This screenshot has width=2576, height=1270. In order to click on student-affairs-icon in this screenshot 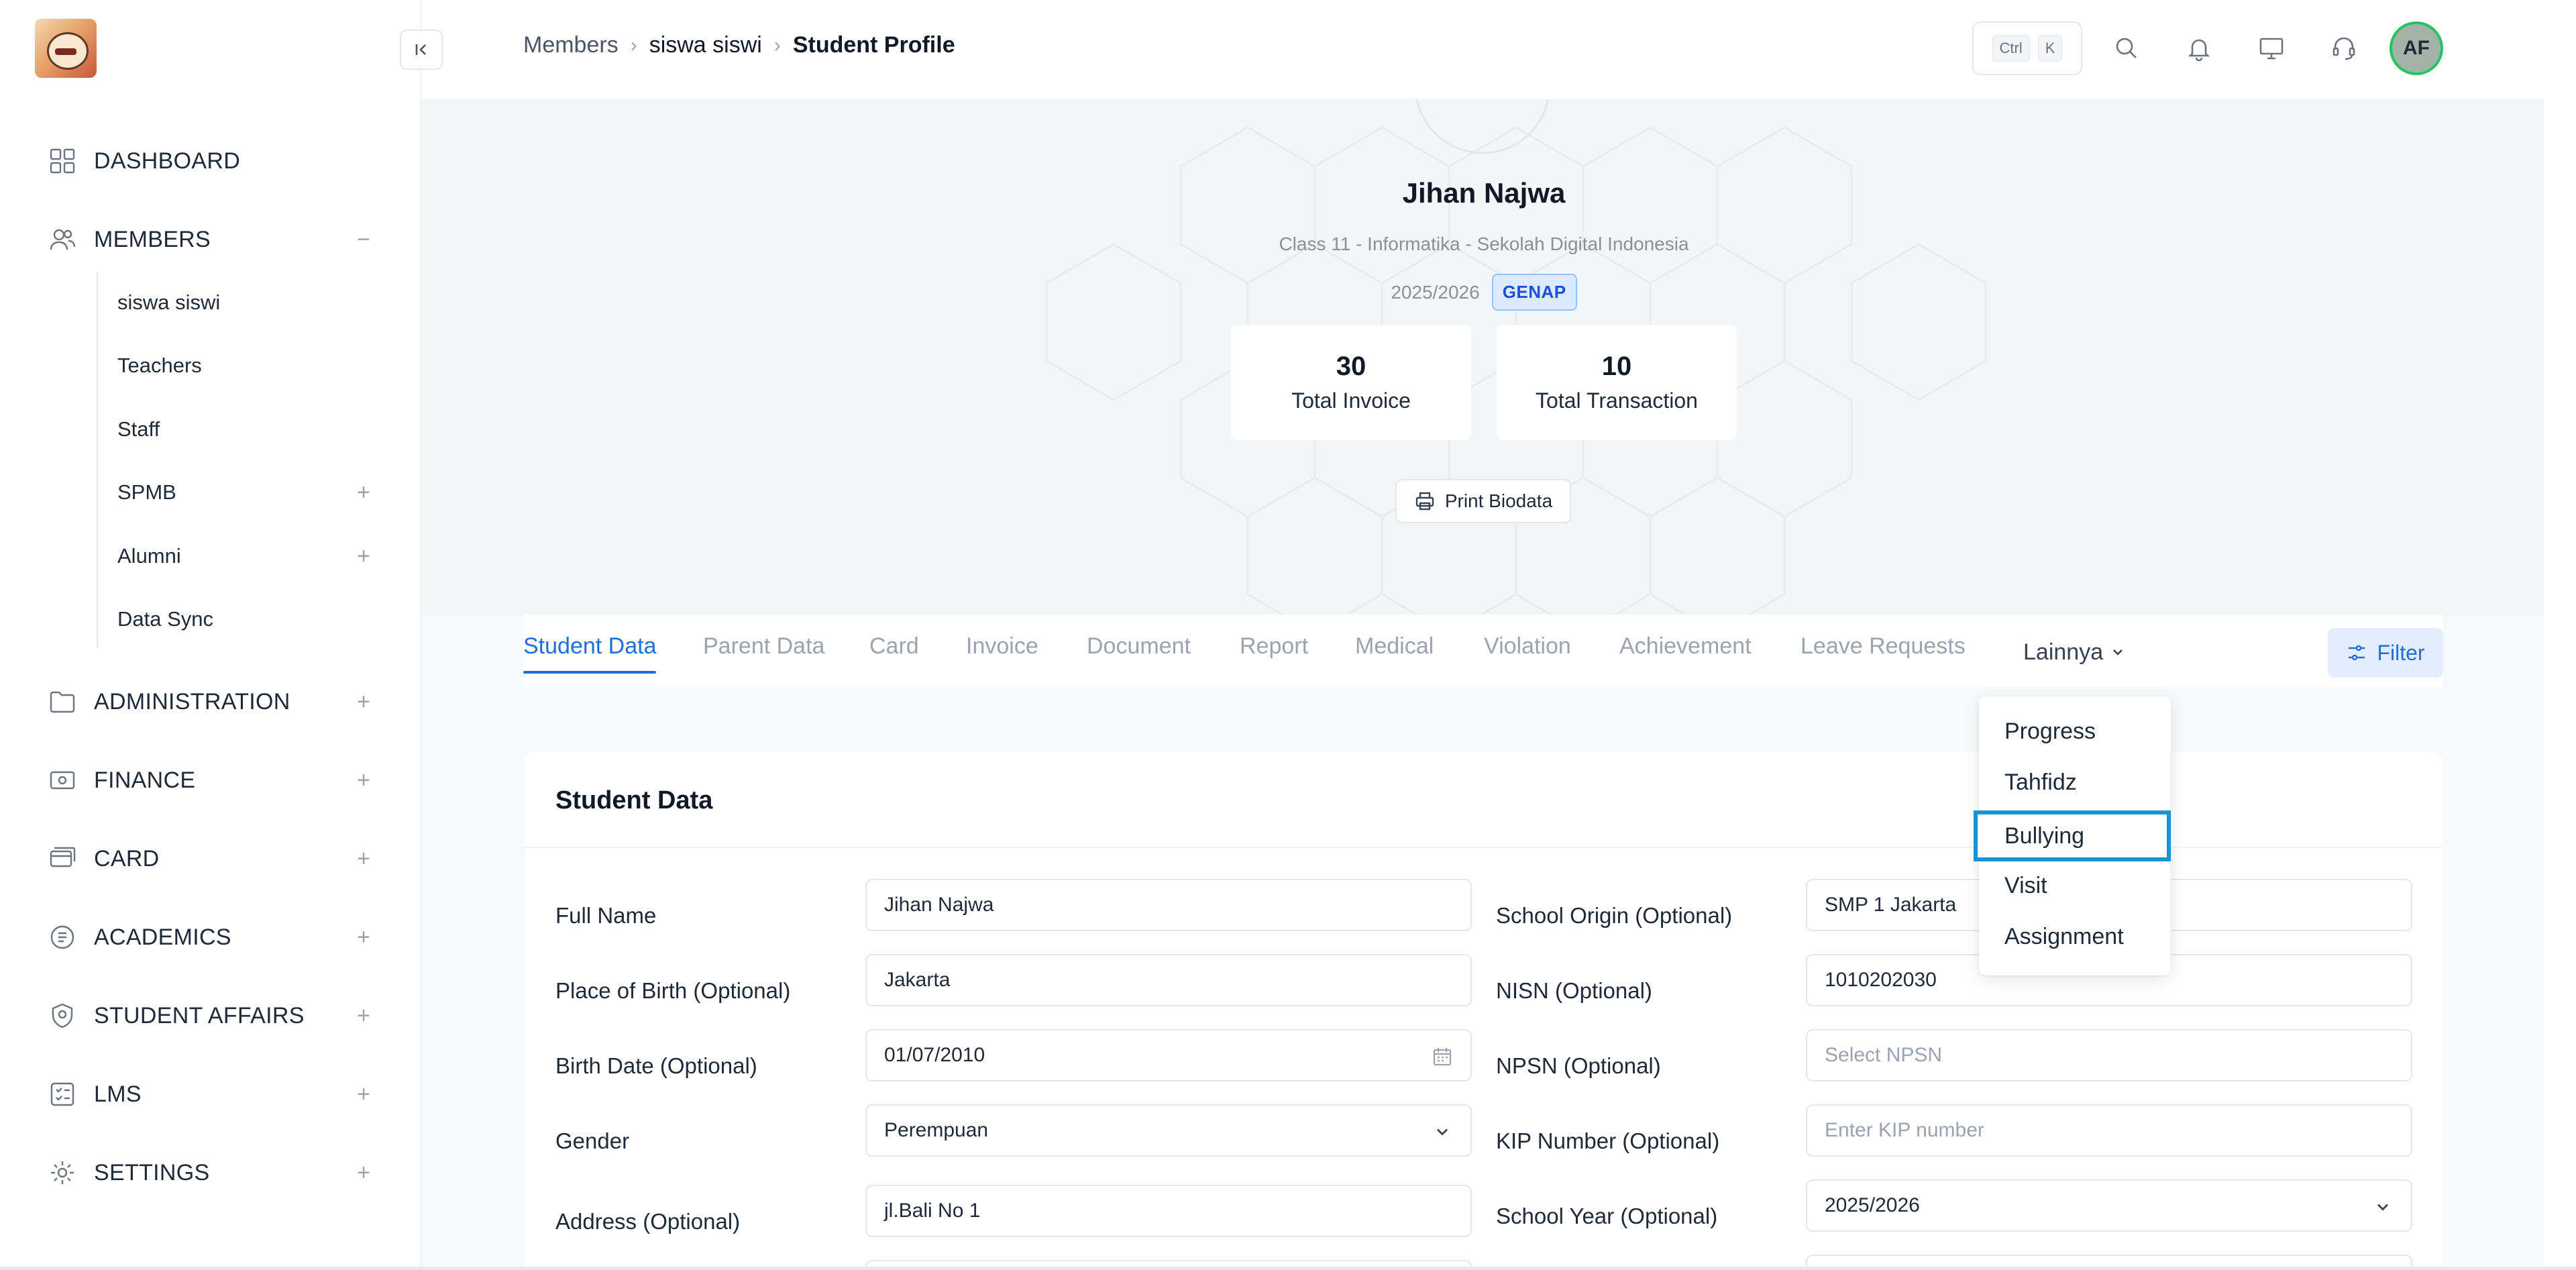, I will do `click(62, 1016)`.